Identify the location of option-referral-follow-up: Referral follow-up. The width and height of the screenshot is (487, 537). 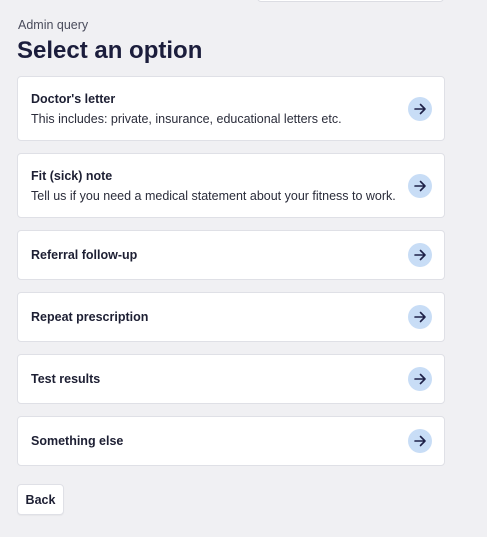
(231, 255).